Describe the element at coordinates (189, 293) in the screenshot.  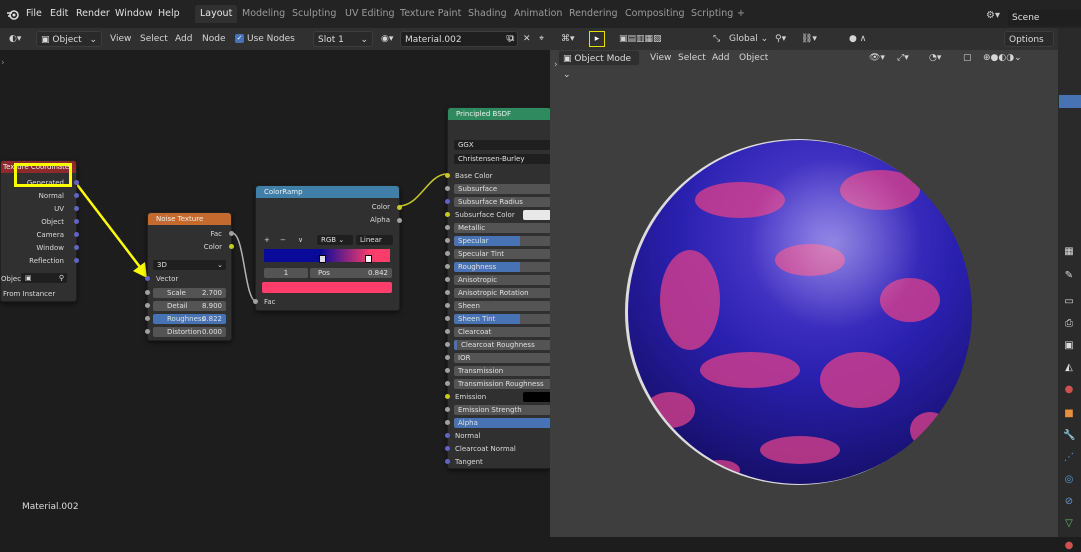
I see `field-scale: Scale 2.700` at that location.